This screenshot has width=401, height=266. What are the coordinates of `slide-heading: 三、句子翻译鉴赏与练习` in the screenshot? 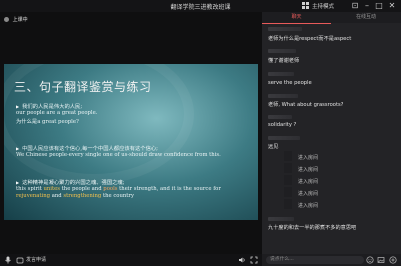 It's located at (83, 87).